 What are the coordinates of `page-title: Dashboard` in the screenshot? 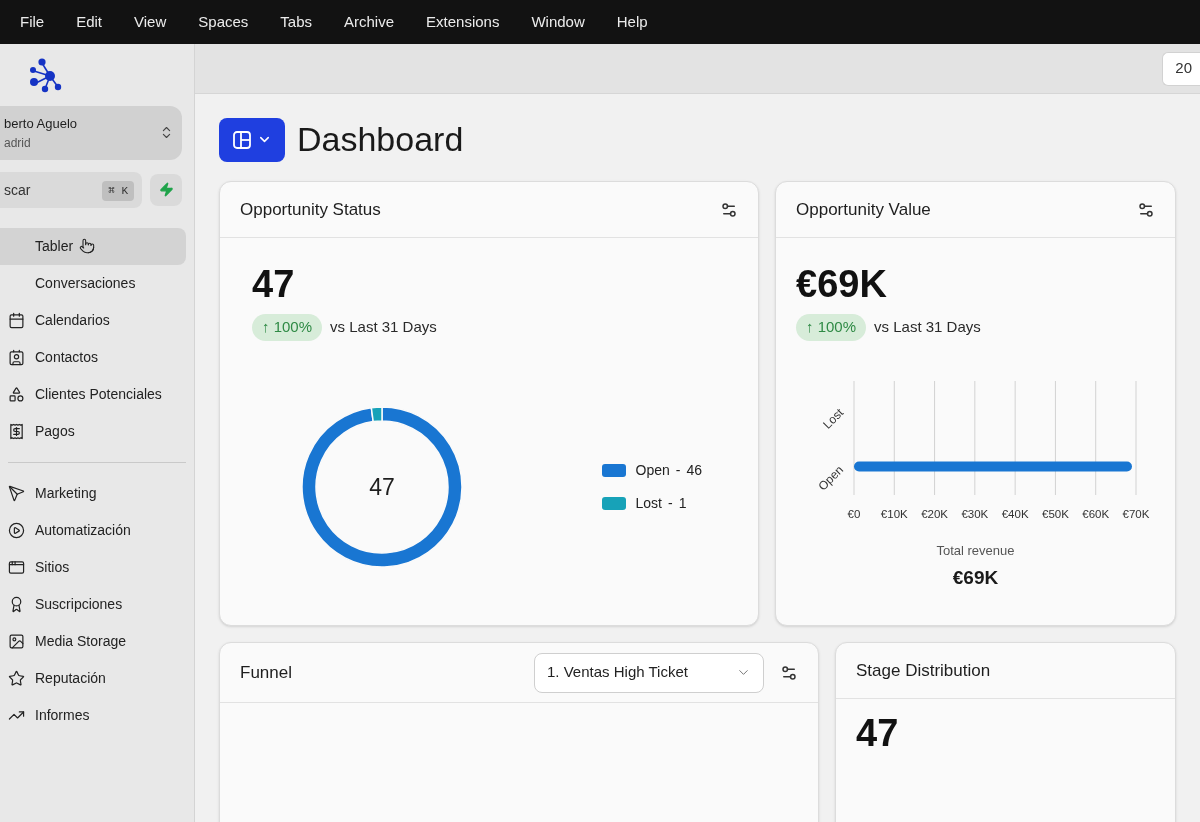 It's located at (380, 139).